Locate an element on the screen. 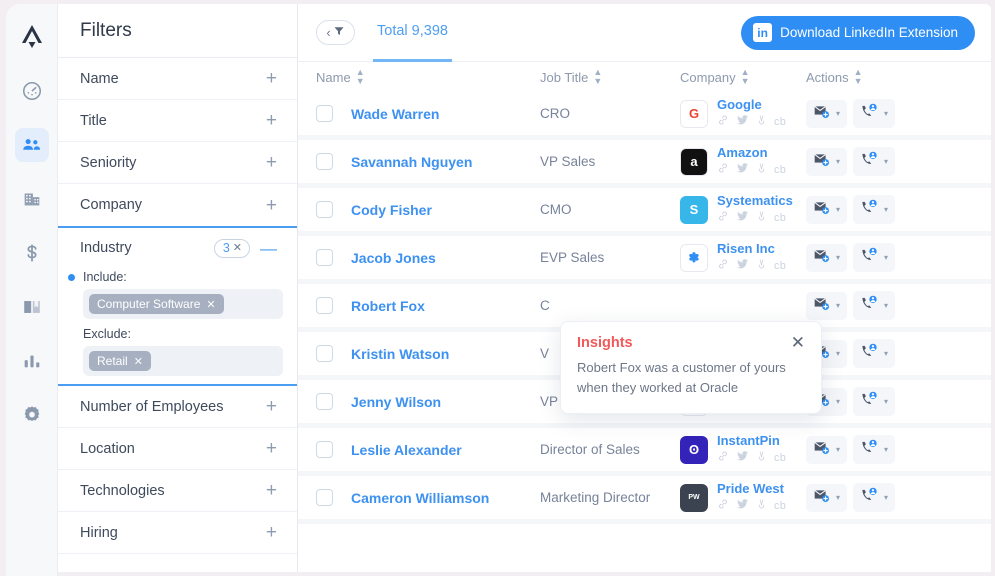 The image size is (995, 576). contact-name: Jenny Wilson is located at coordinates (436, 402).